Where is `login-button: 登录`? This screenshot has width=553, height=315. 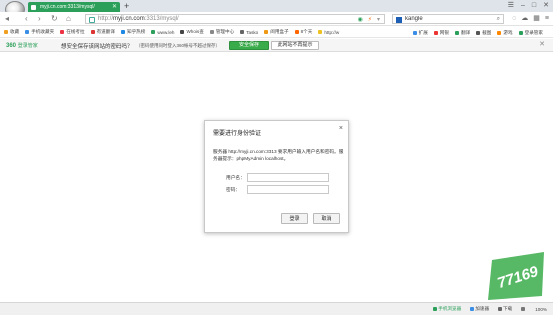 login-button: 登录 is located at coordinates (294, 218).